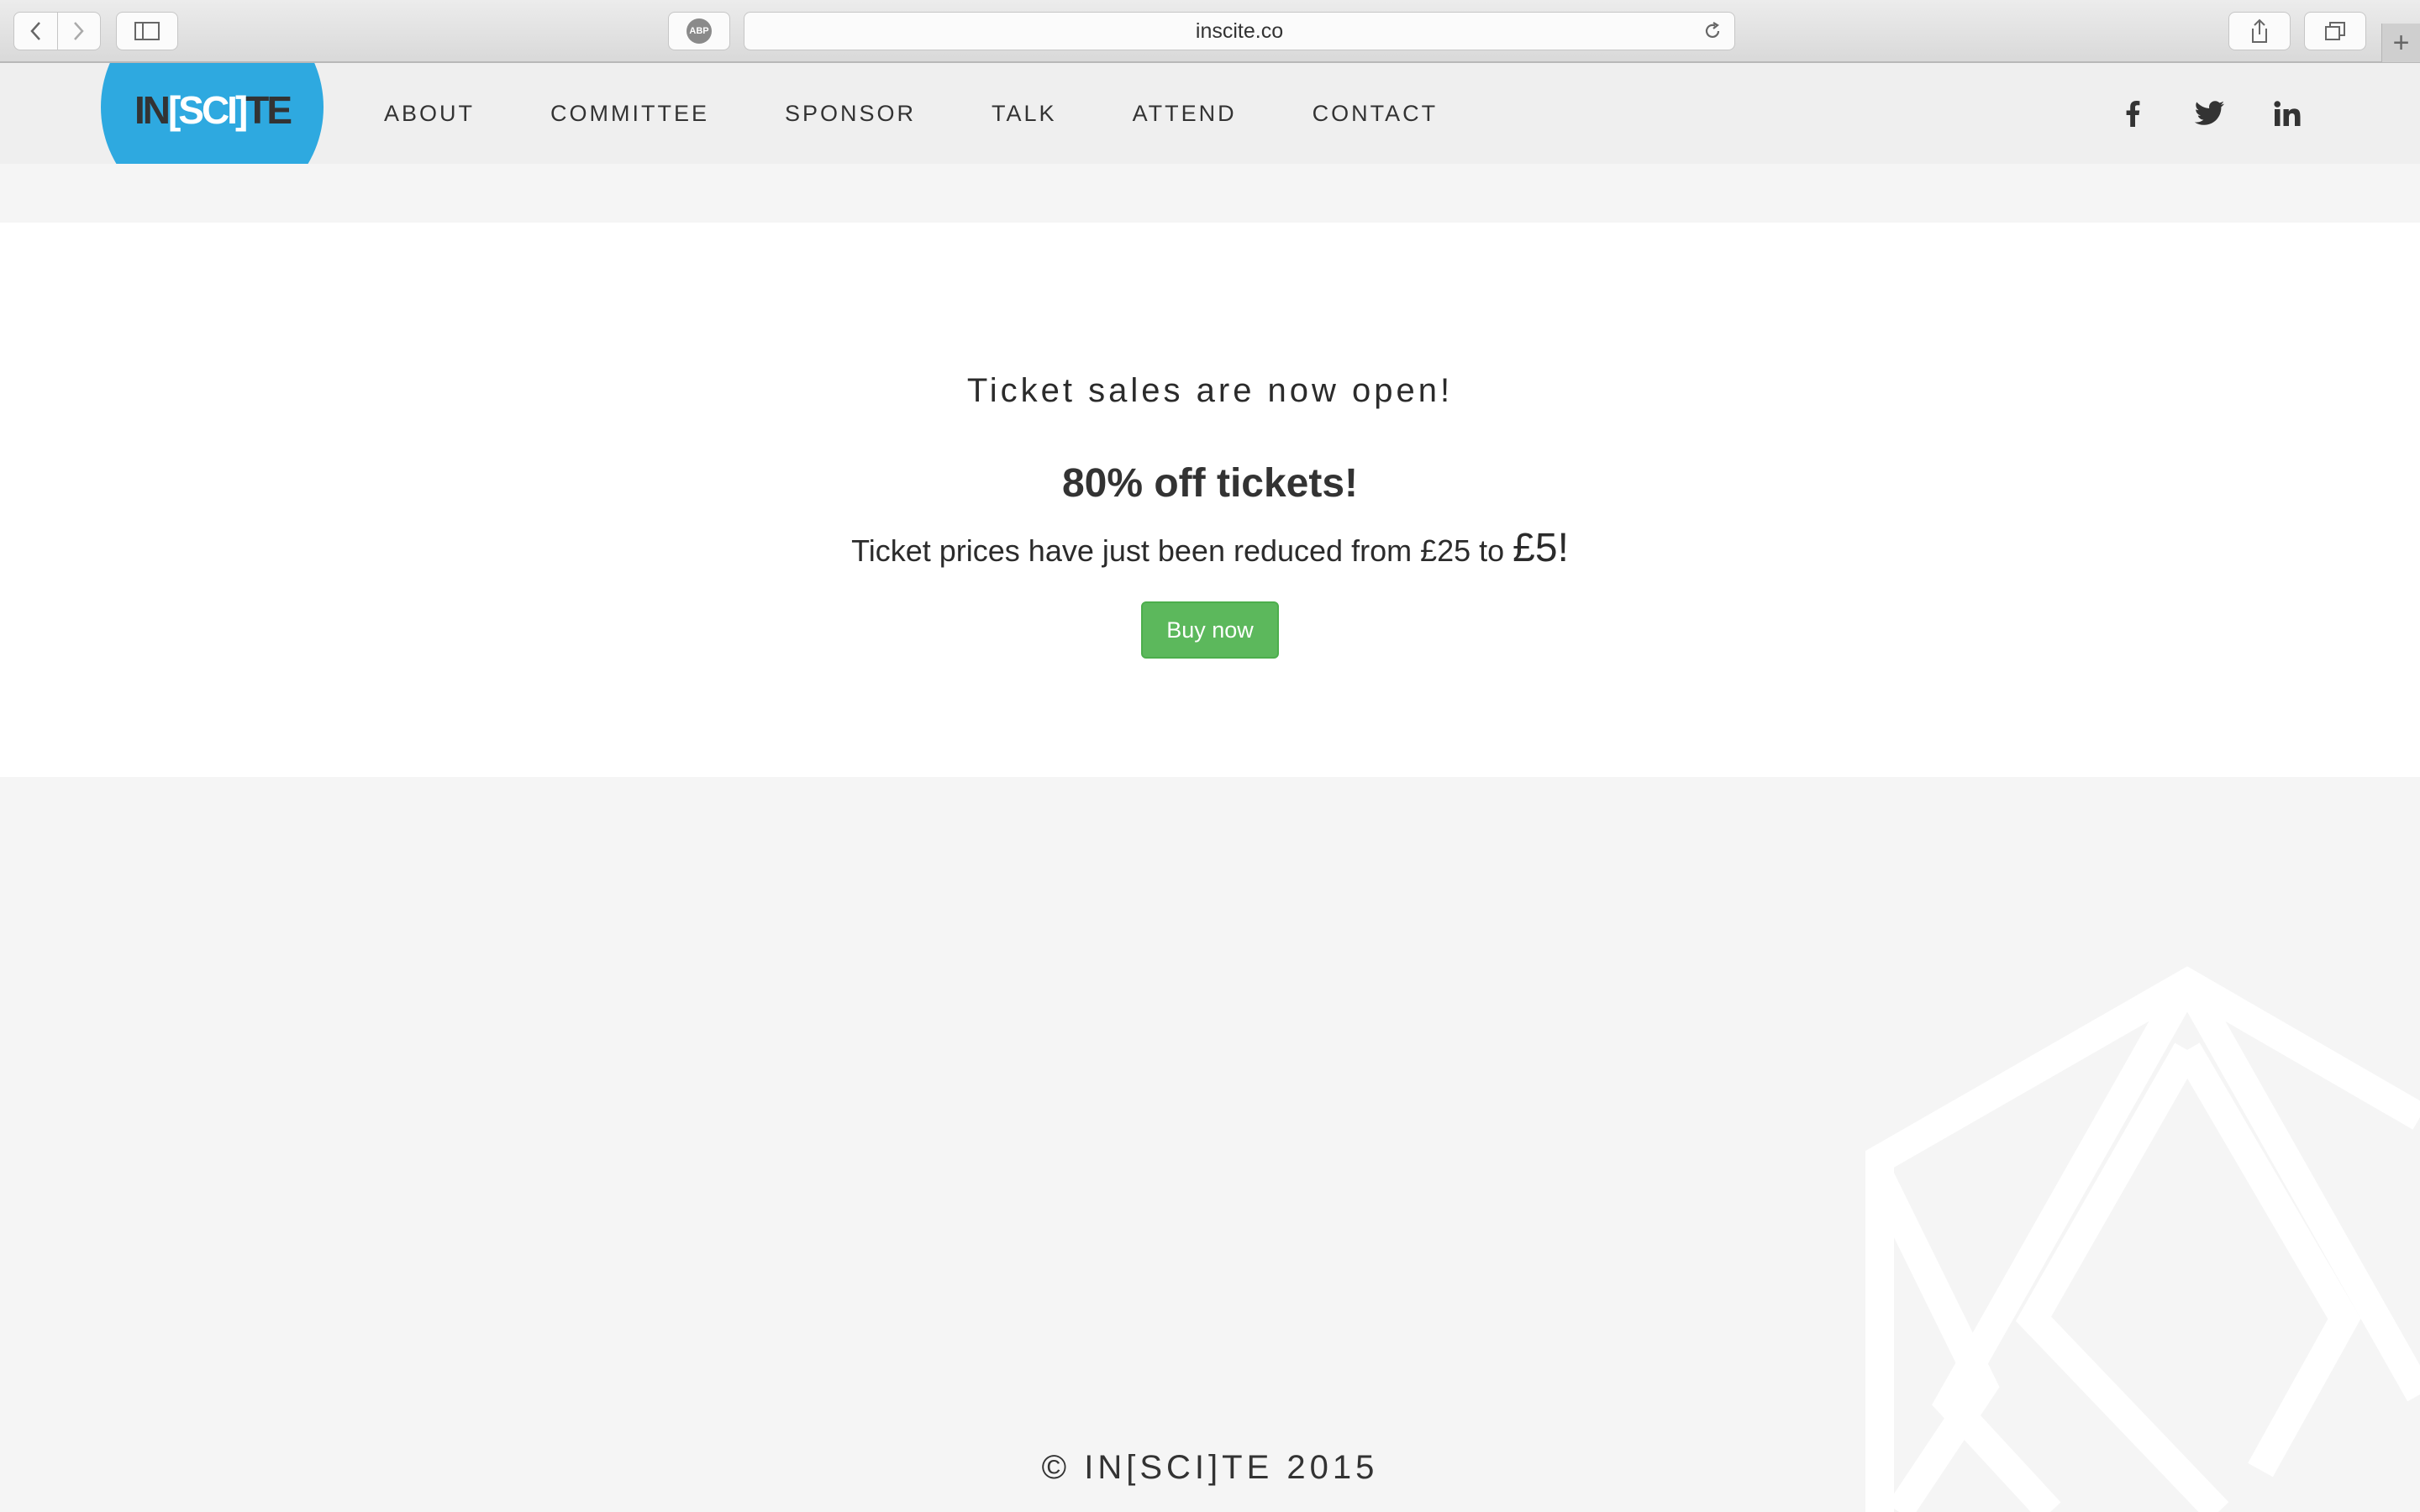  Describe the element at coordinates (850, 114) in the screenshot. I see `nav-sponsor: SPONSOR` at that location.